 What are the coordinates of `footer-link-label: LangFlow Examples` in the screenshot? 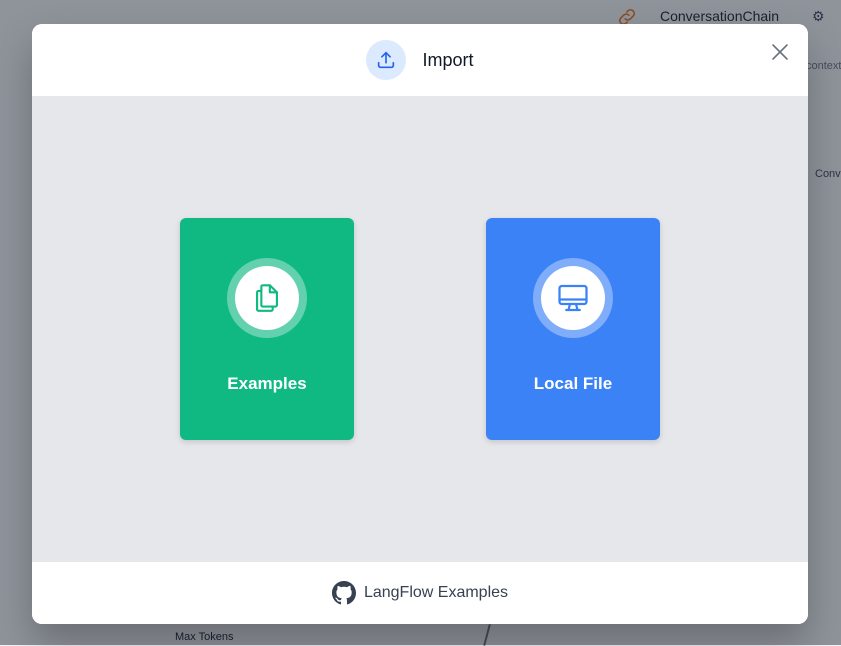 It's located at (436, 592).